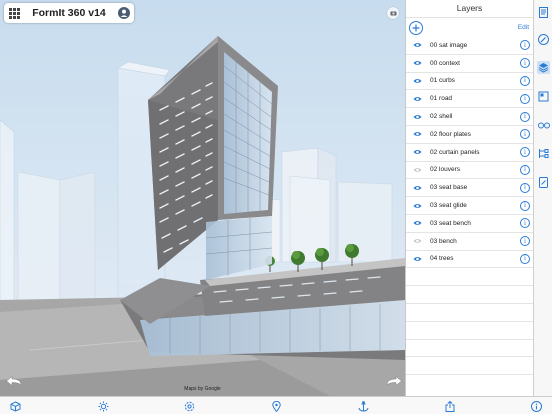 The width and height of the screenshot is (552, 414). What do you see at coordinates (542, 198) in the screenshot?
I see `tool-strip` at bounding box center [542, 198].